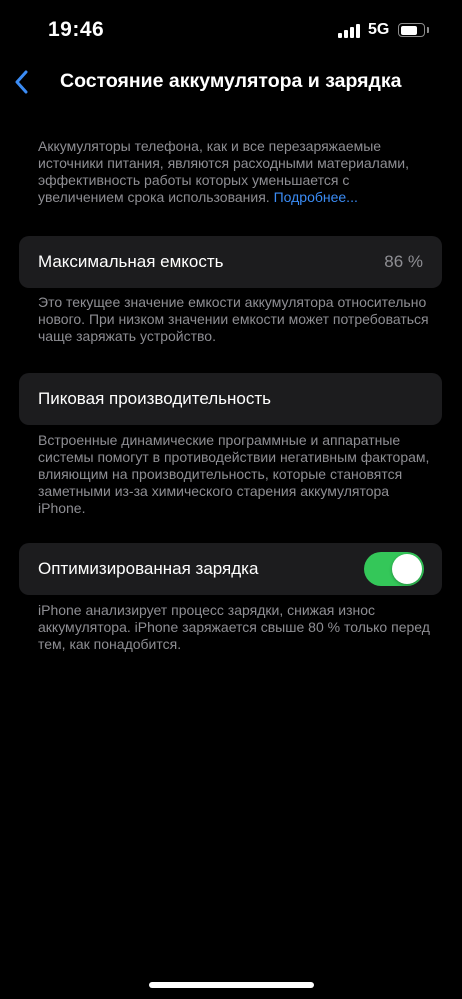  What do you see at coordinates (379, 29) in the screenshot?
I see `network-type: 5G` at bounding box center [379, 29].